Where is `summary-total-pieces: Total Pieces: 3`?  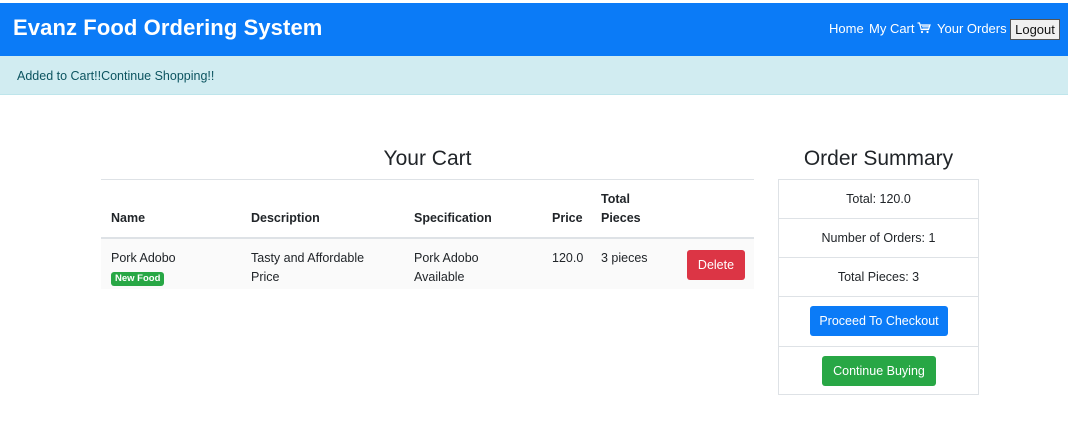
summary-total-pieces: Total Pieces: 3 is located at coordinates (878, 277).